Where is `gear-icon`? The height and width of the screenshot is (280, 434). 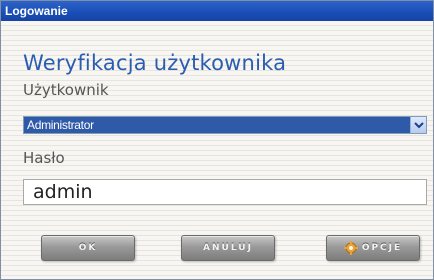
gear-icon is located at coordinates (350, 248).